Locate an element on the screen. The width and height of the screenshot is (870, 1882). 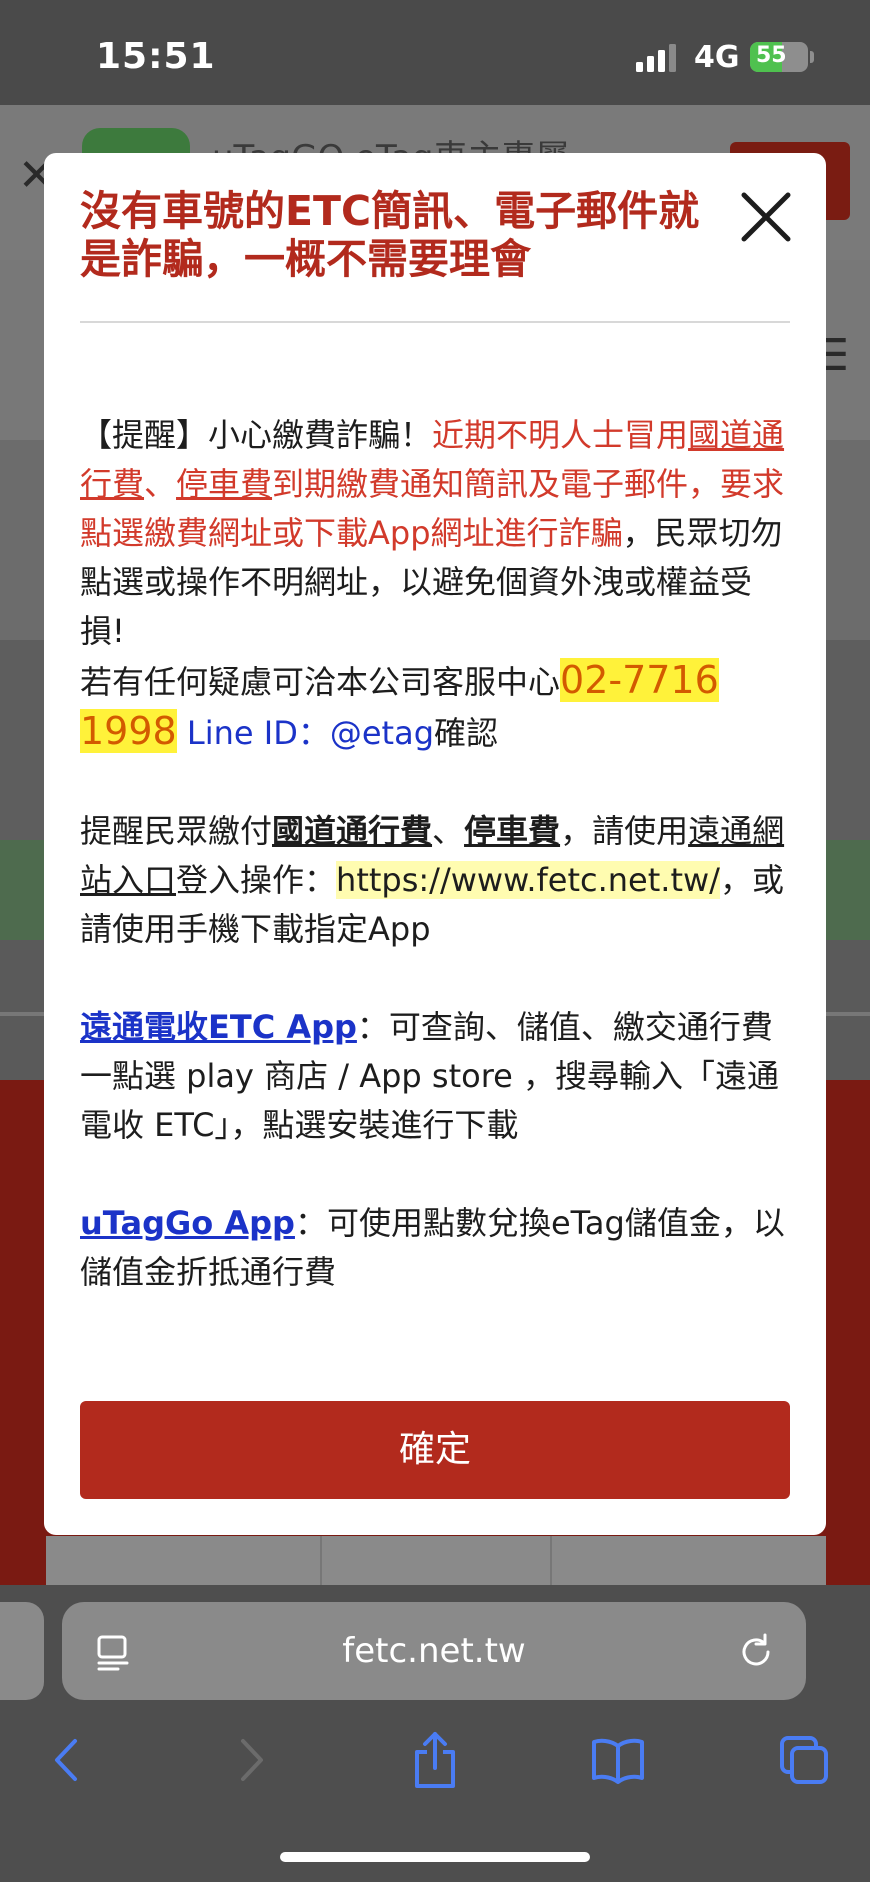
back-button is located at coordinates (66, 1760).